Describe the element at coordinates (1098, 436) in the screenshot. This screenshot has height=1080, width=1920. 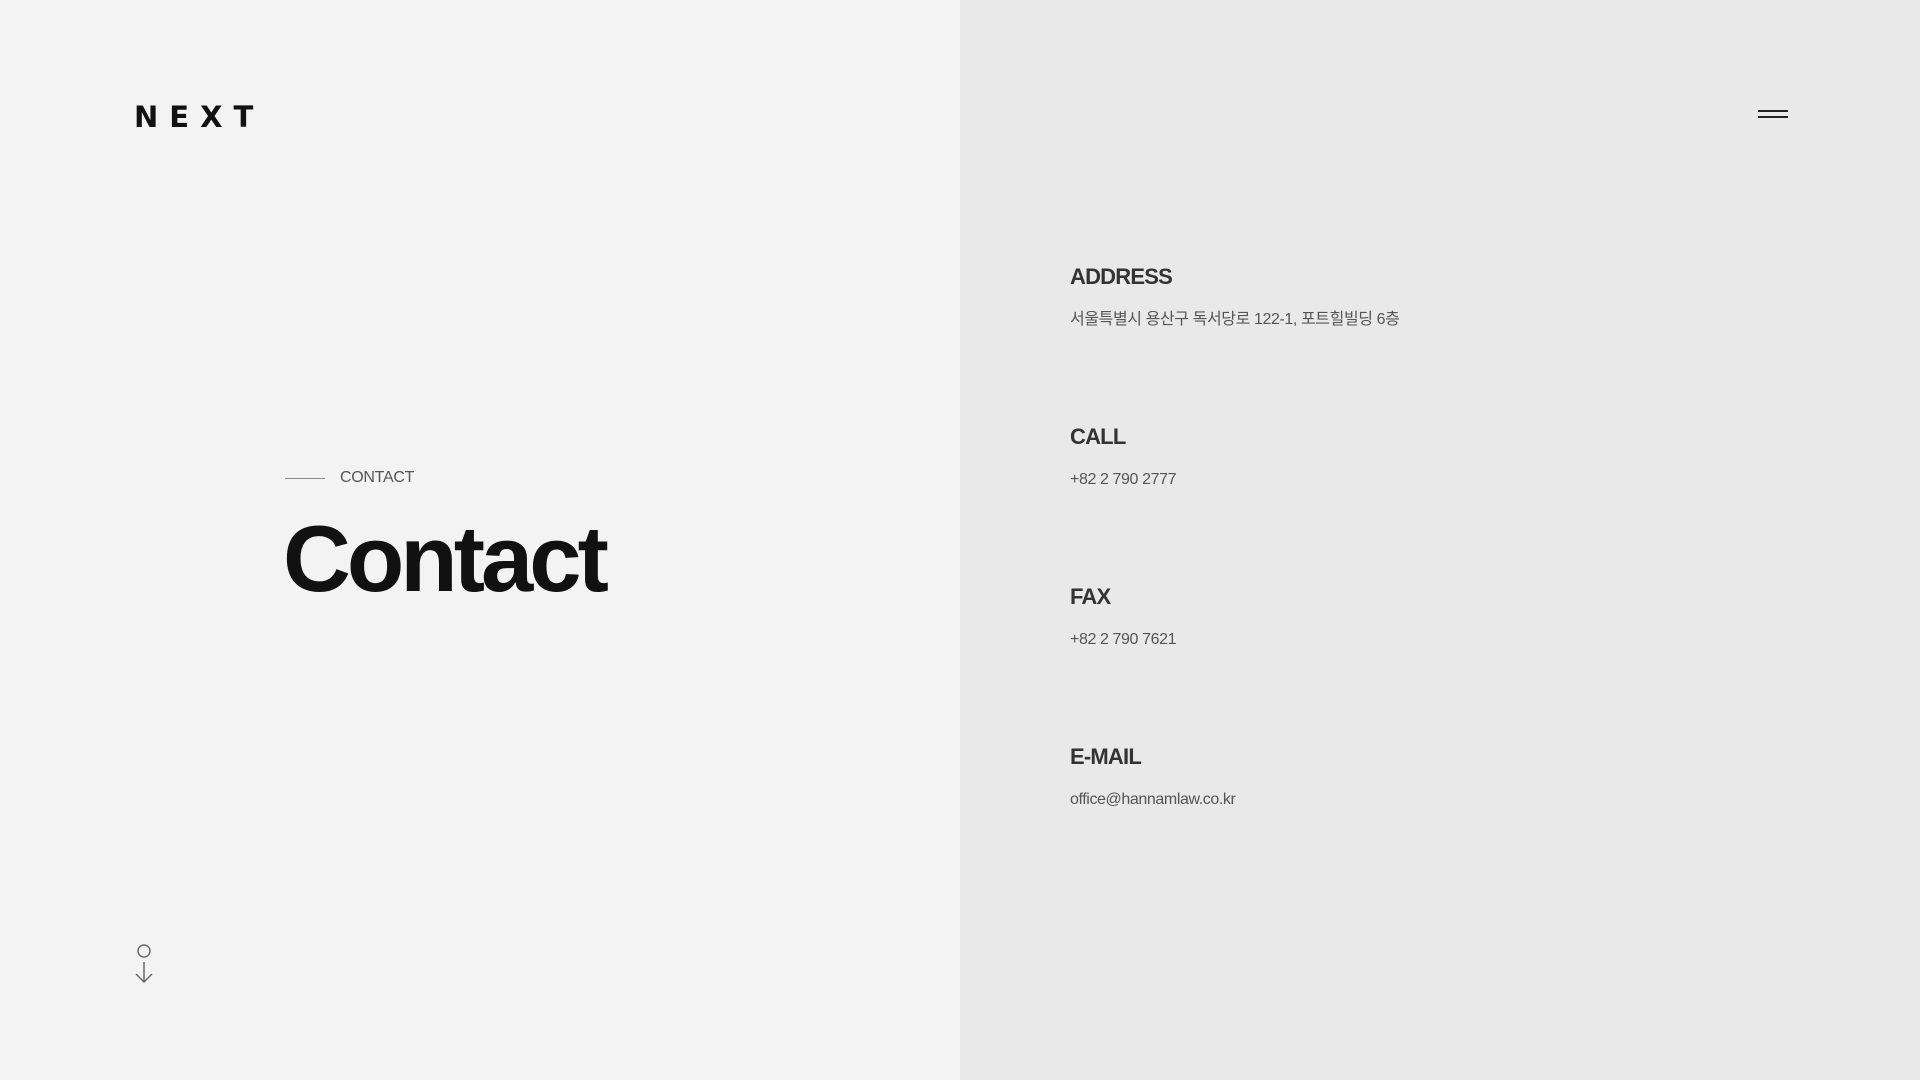
I see `contact-label: CALL` at that location.